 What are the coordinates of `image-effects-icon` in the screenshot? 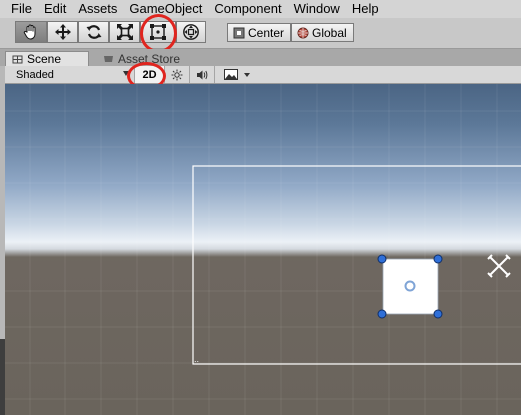 It's located at (231, 74).